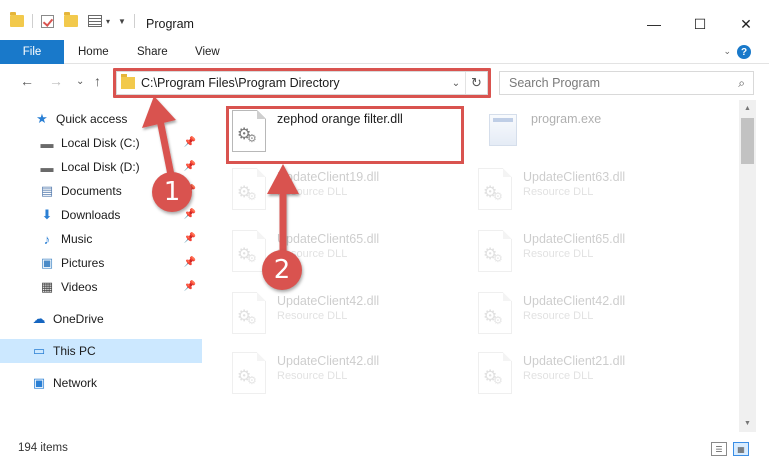 The width and height of the screenshot is (769, 473). Describe the element at coordinates (654, 24) in the screenshot. I see `minimize-button: —` at that location.